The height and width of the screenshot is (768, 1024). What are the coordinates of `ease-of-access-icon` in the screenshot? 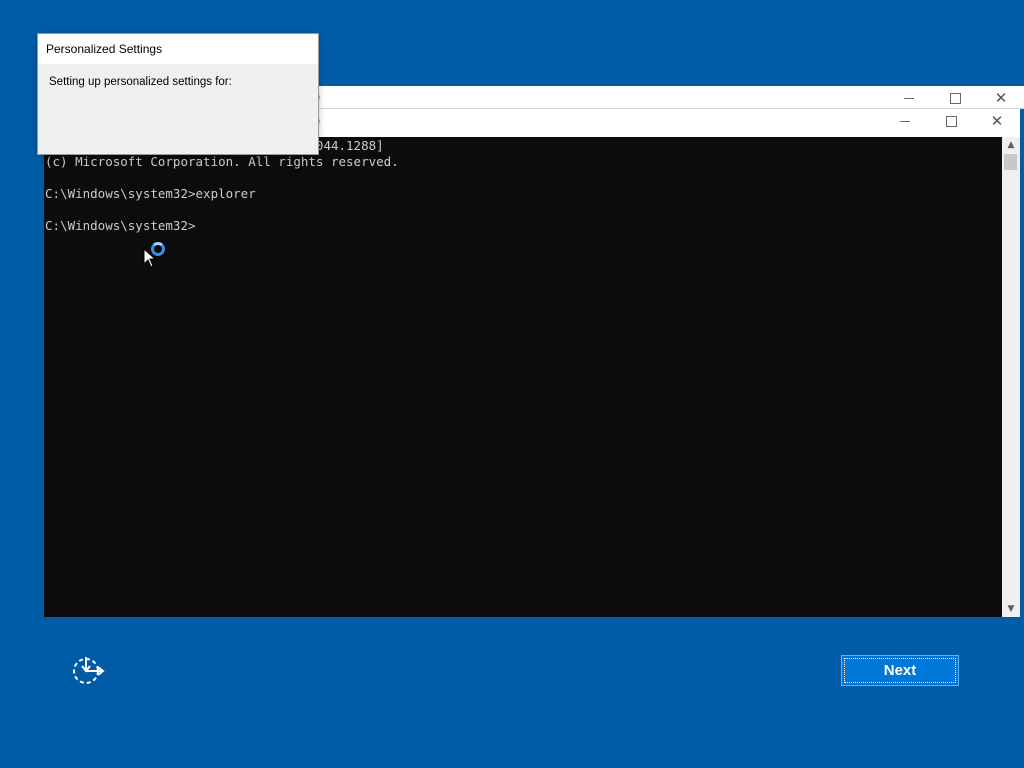 It's located at (88, 671).